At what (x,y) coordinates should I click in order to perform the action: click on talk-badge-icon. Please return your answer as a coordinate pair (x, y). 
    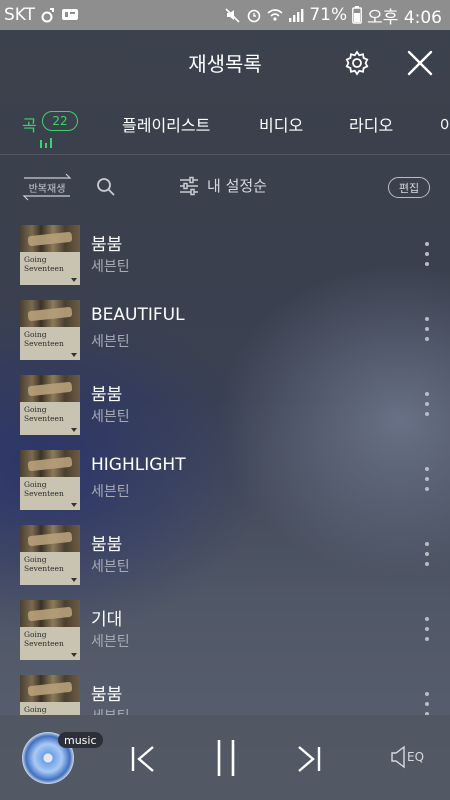
    Looking at the image, I should click on (70, 15).